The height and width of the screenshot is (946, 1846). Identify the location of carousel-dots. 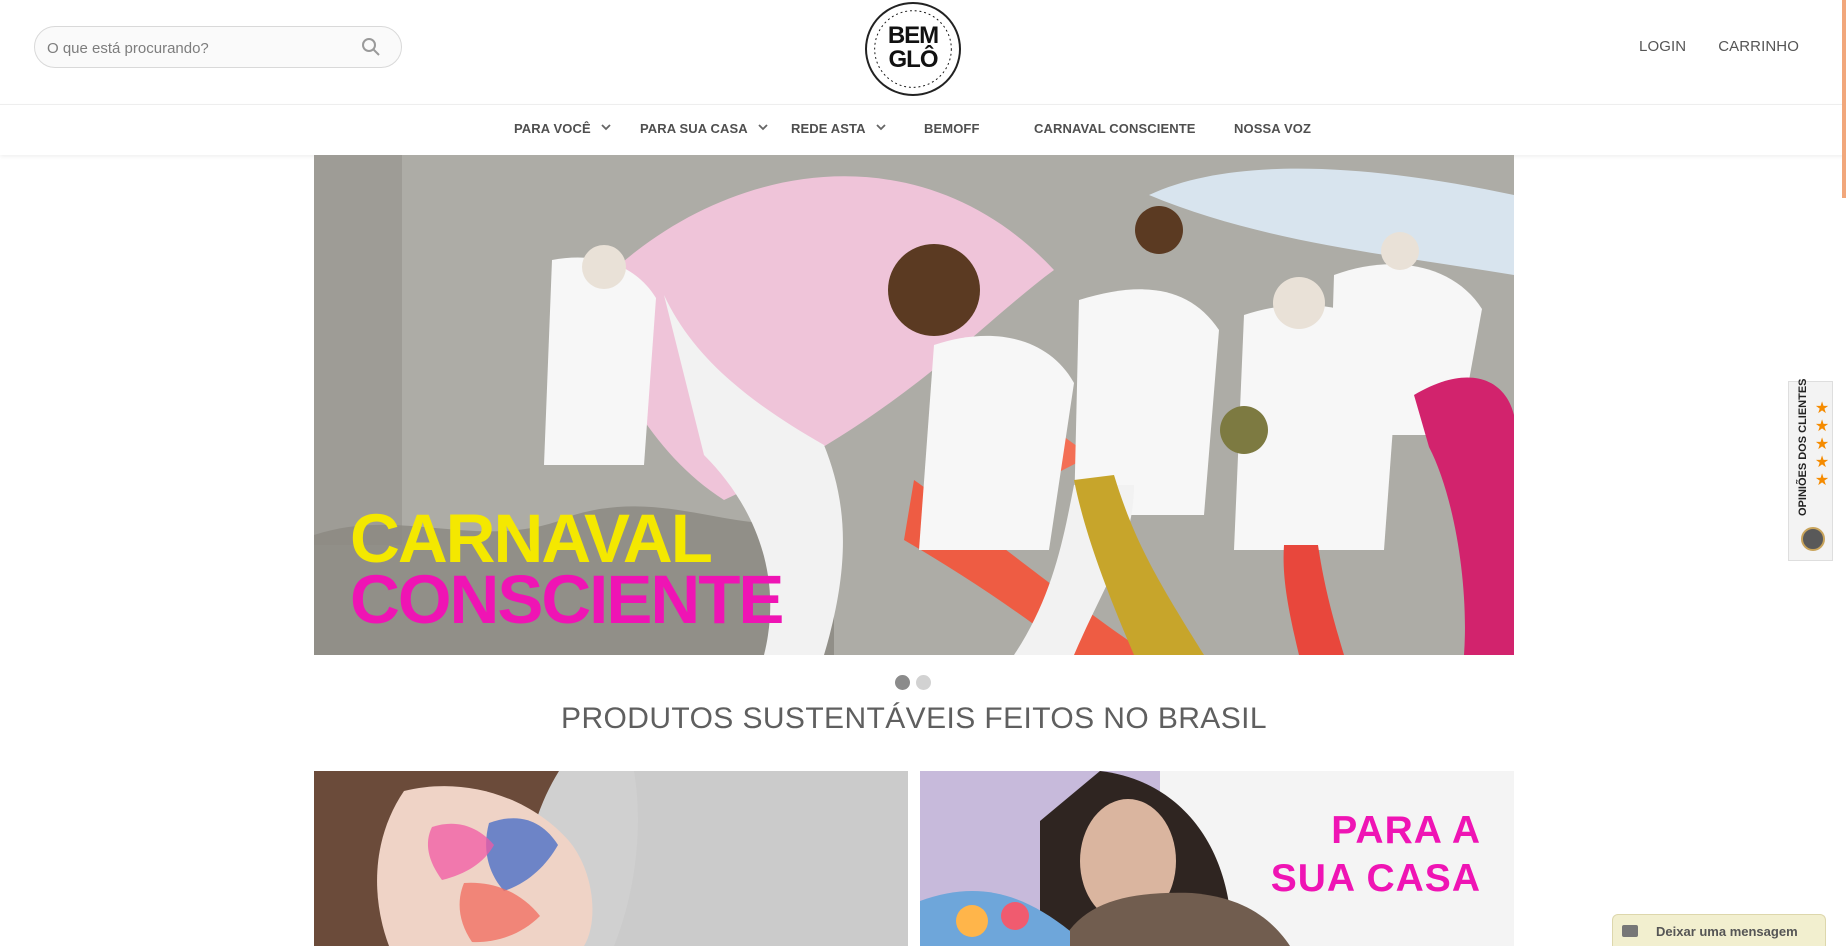
(913, 682).